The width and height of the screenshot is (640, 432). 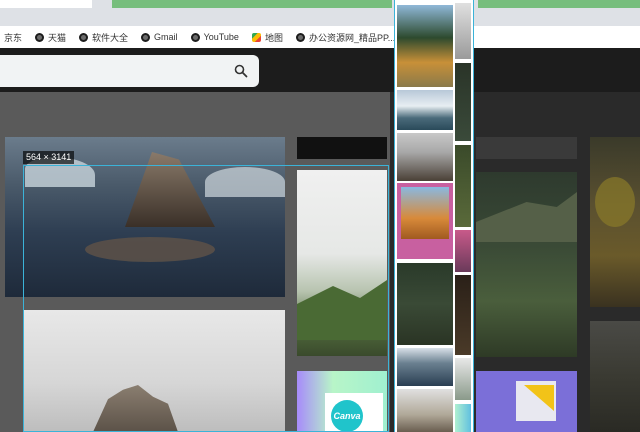 What do you see at coordinates (526, 148) in the screenshot?
I see `image-card-dark-strip` at bounding box center [526, 148].